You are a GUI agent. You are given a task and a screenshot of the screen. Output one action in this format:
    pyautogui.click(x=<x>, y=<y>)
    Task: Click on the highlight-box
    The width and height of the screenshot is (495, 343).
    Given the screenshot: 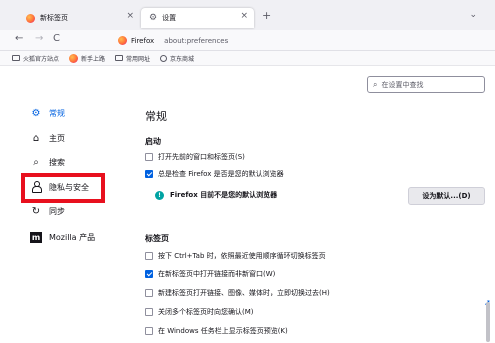 What is the action you would take?
    pyautogui.click(x=63, y=188)
    